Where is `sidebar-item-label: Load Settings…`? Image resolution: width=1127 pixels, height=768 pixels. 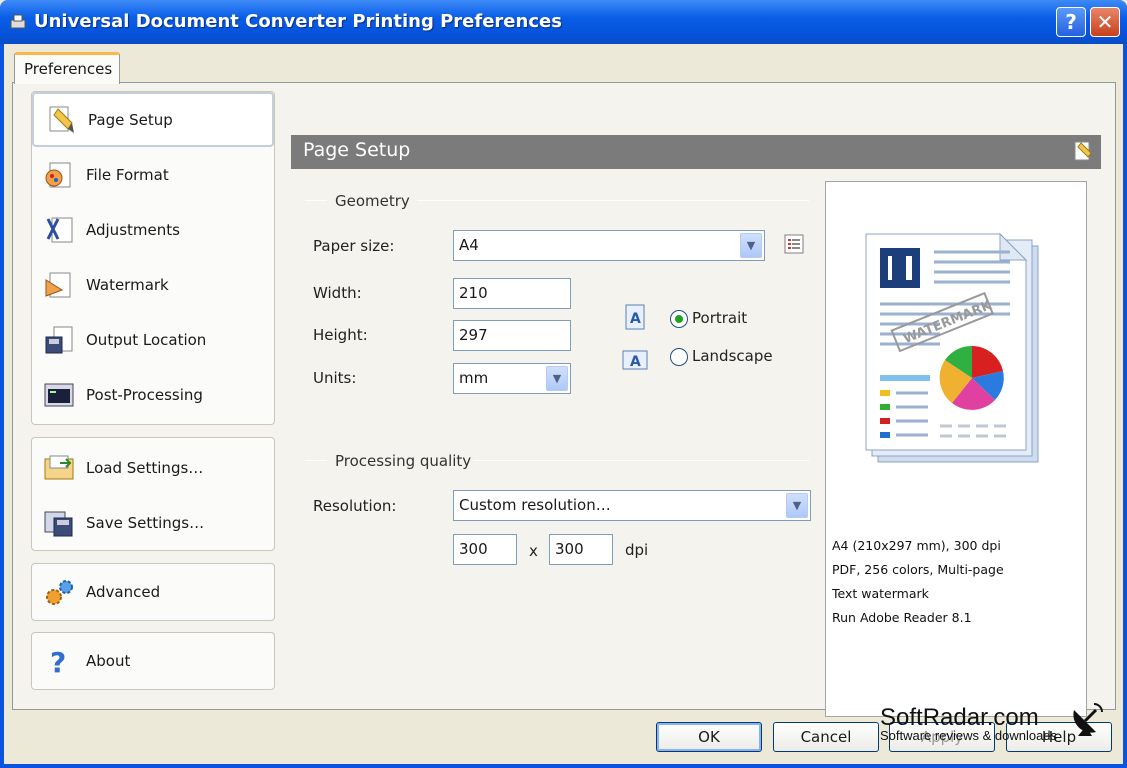
sidebar-item-label: Load Settings… is located at coordinates (145, 467).